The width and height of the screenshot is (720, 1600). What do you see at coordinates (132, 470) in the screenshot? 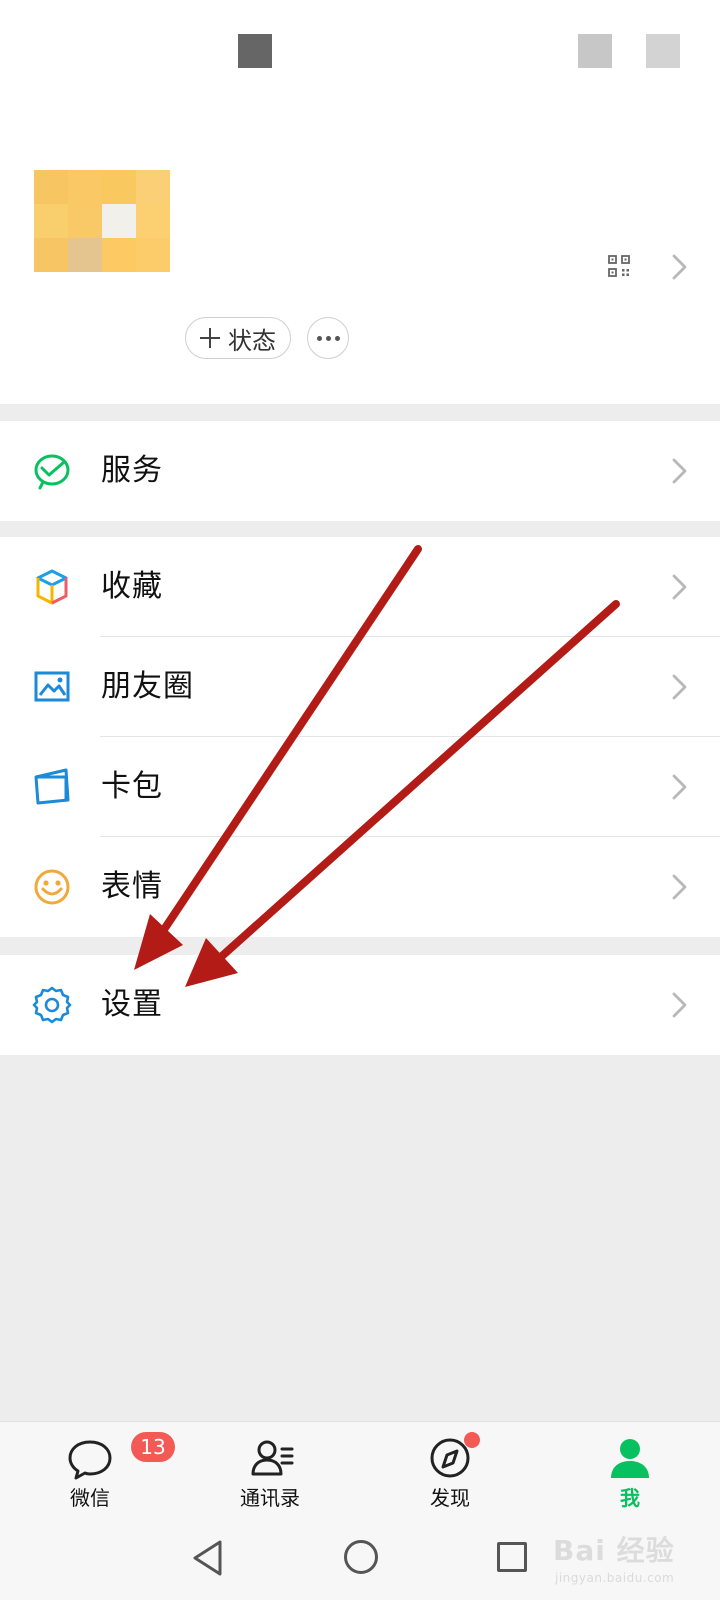
I see `menu-label-service: 服务` at bounding box center [132, 470].